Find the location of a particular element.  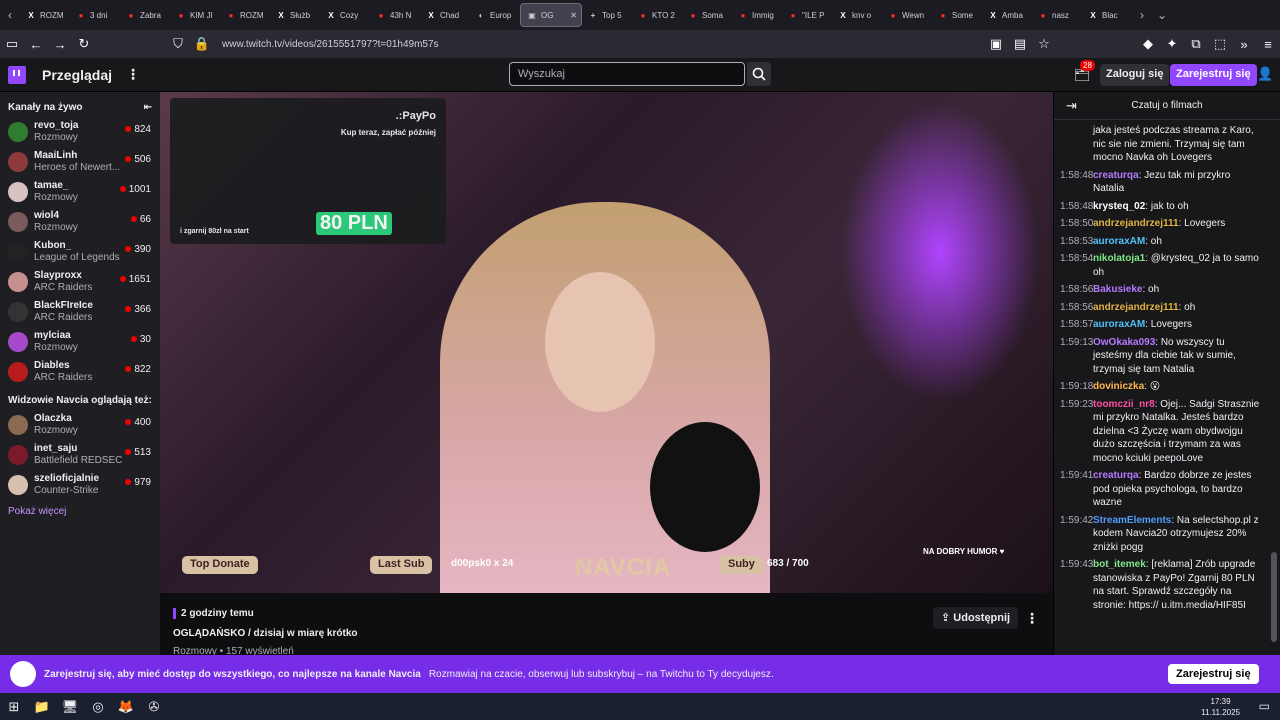

browser-tab: X Blac is located at coordinates (1107, 15).